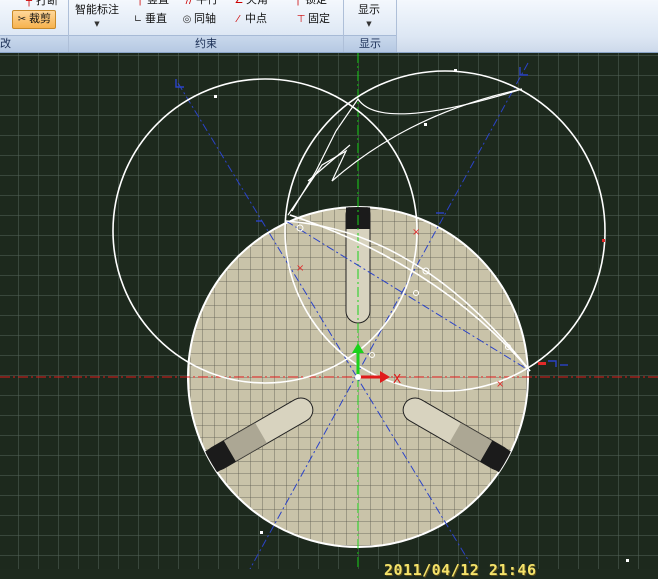 The image size is (658, 579). I want to click on scissors-icon: ✂, so click(22, 19).